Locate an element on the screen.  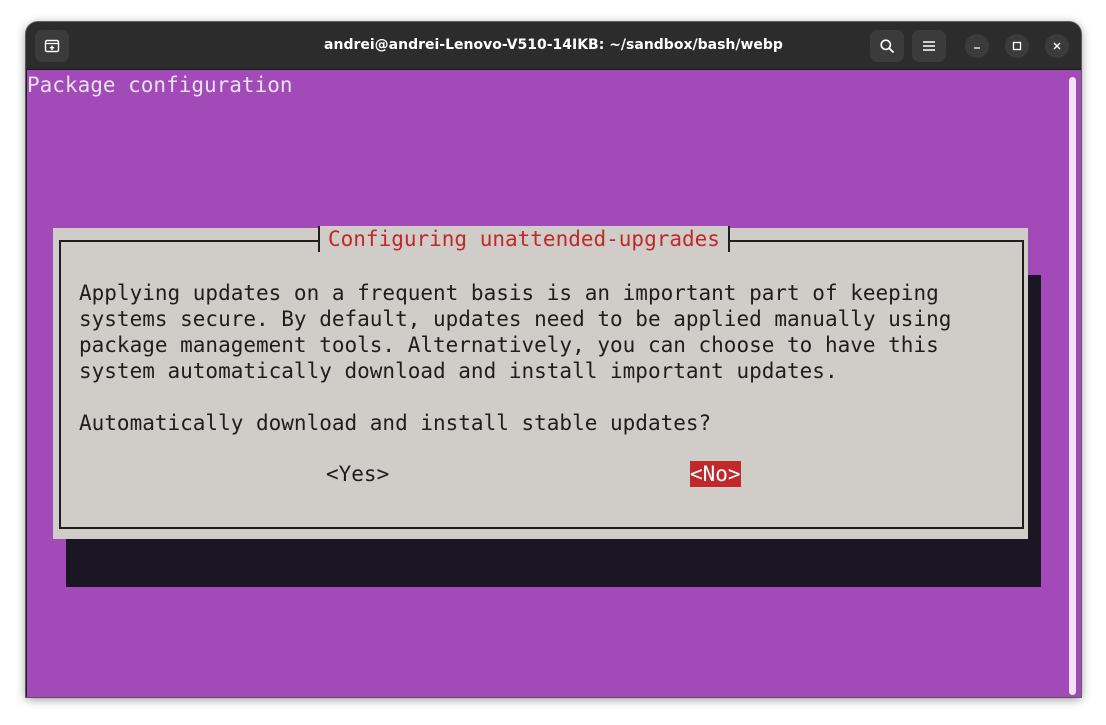
new-tab-button is located at coordinates (52, 46).